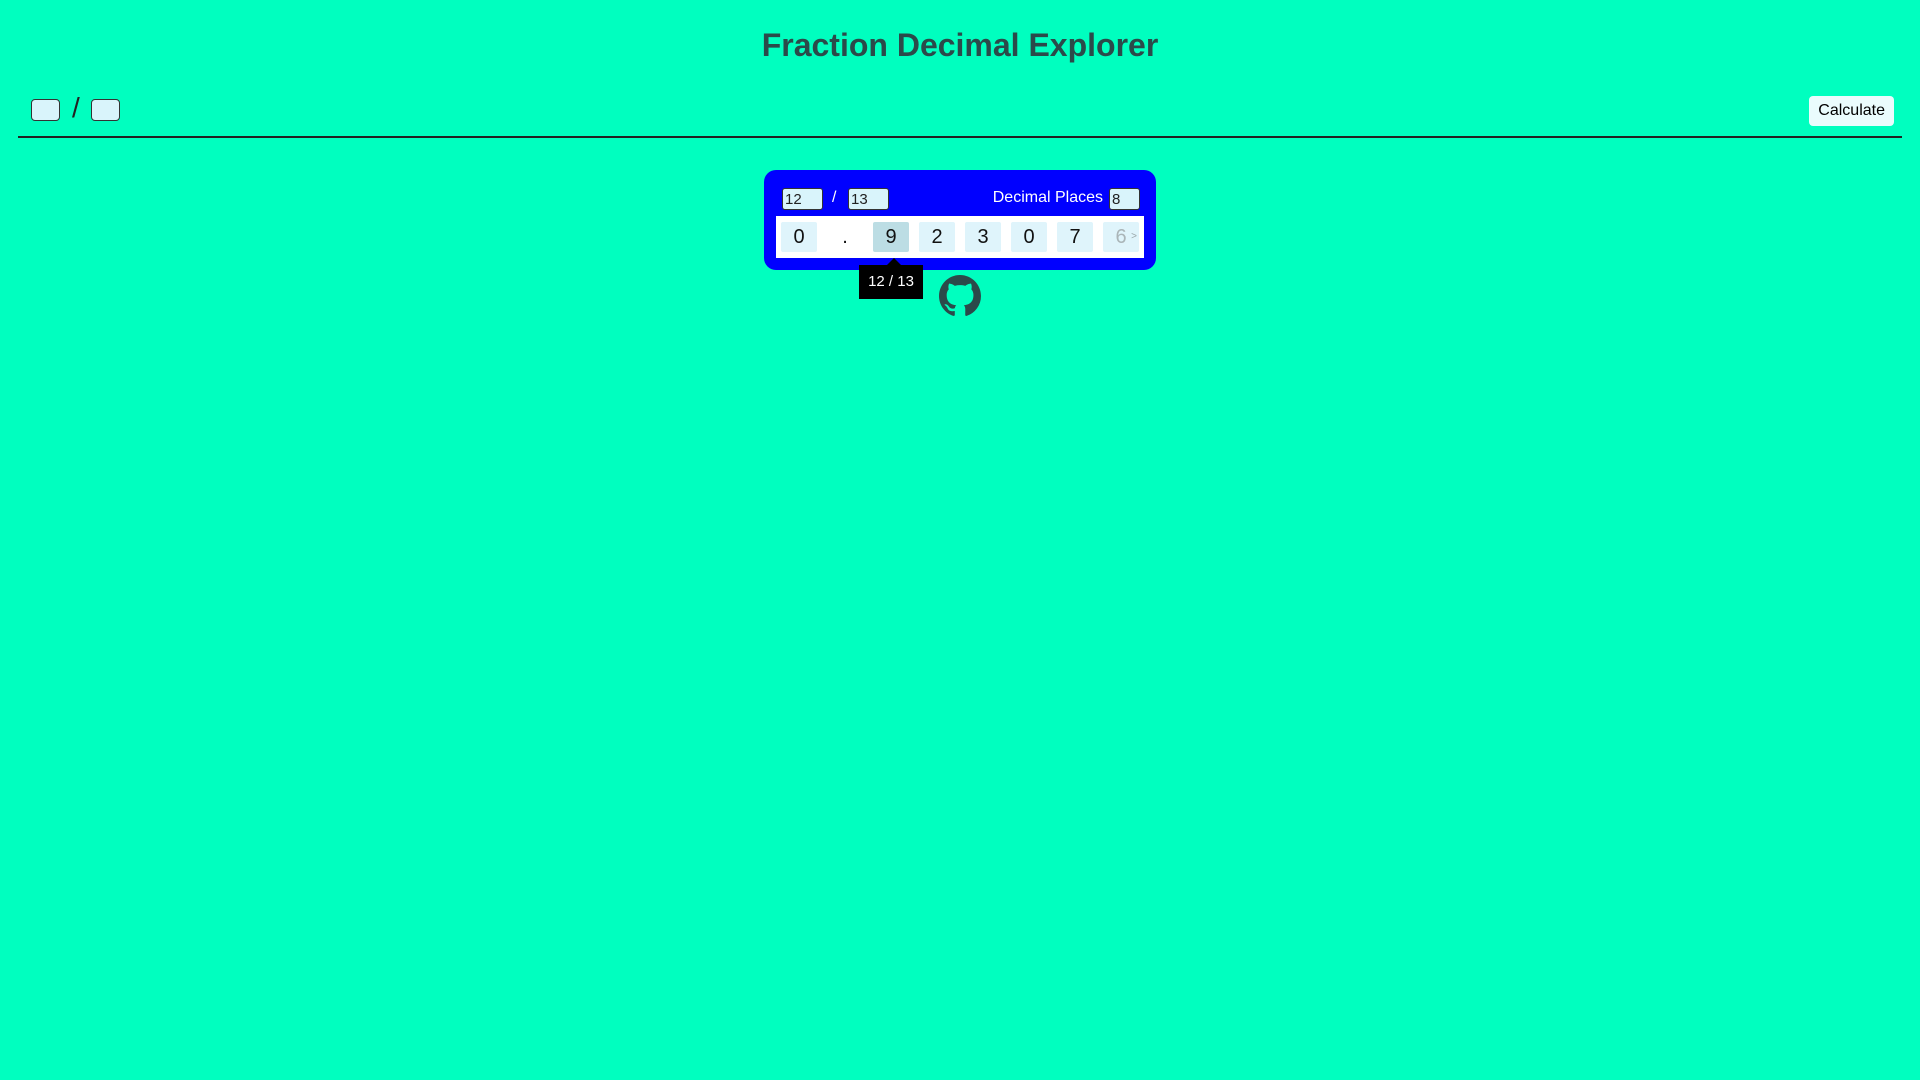  Describe the element at coordinates (802, 199) in the screenshot. I see `card-numerator-input` at that location.